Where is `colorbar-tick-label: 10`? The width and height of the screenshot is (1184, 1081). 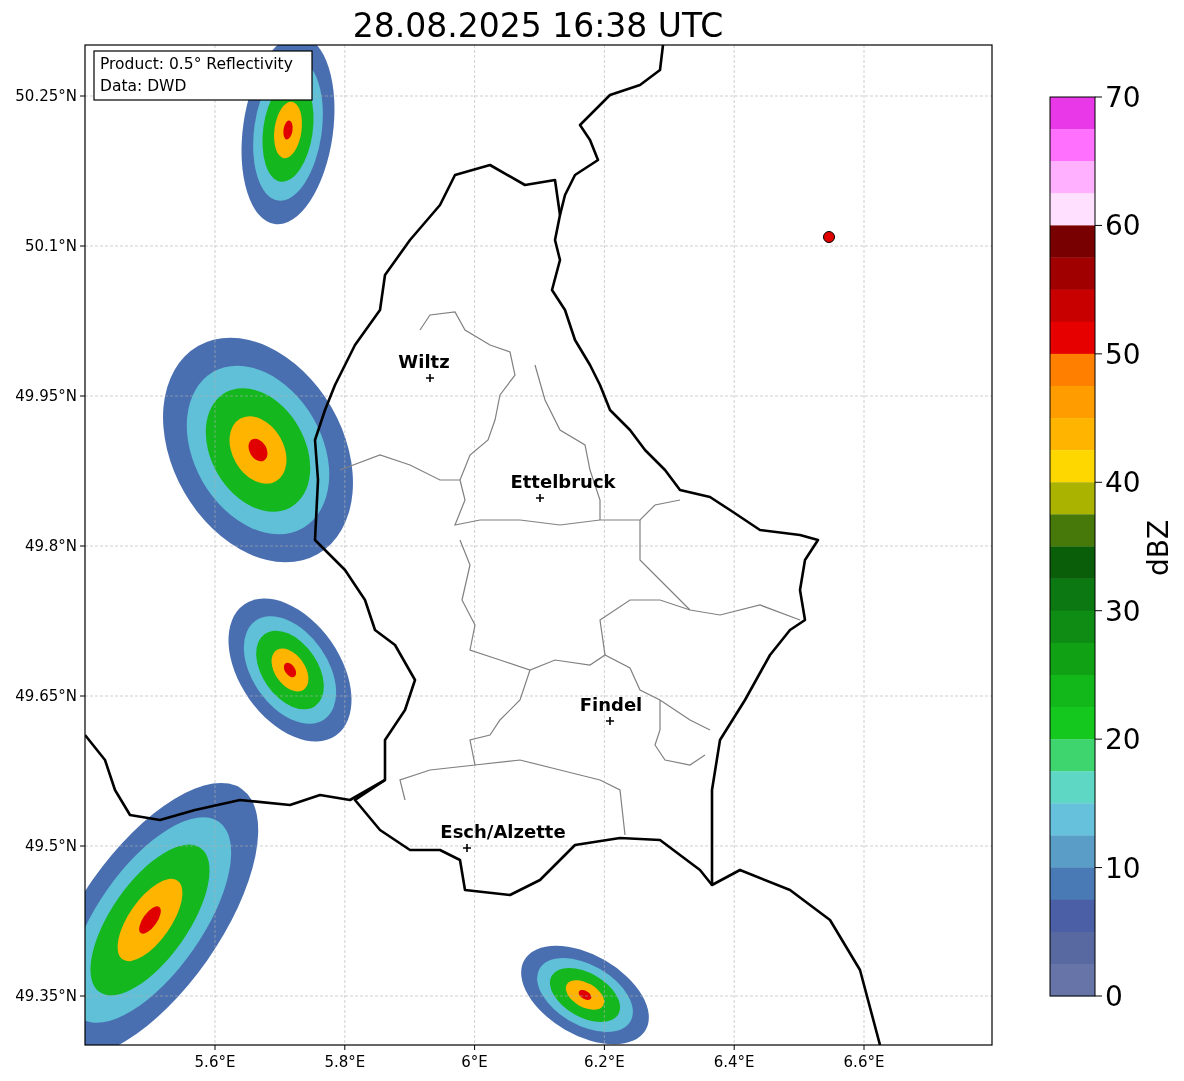
colorbar-tick-label: 10 is located at coordinates (1123, 868).